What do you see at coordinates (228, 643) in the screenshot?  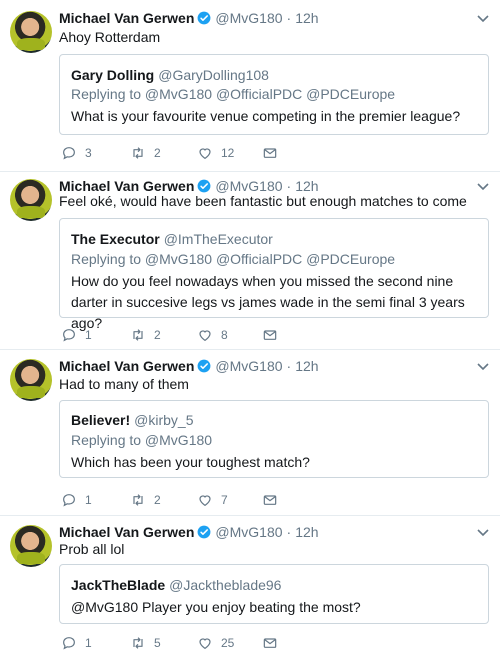 I see `like-count: 25` at bounding box center [228, 643].